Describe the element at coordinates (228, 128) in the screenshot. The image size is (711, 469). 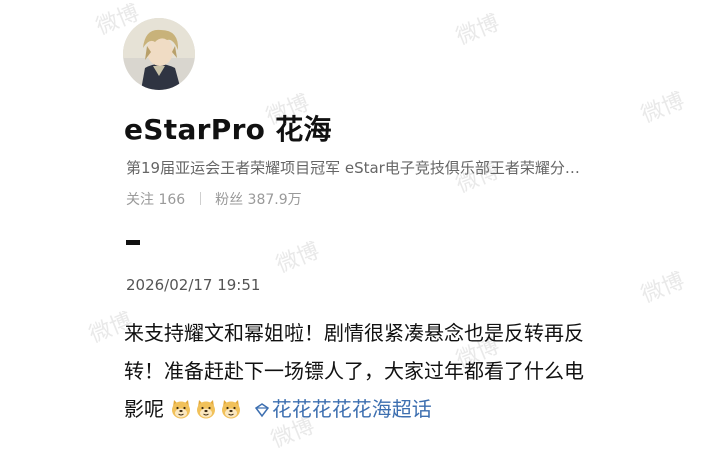
I see `profile-name: eStarPro 花海` at that location.